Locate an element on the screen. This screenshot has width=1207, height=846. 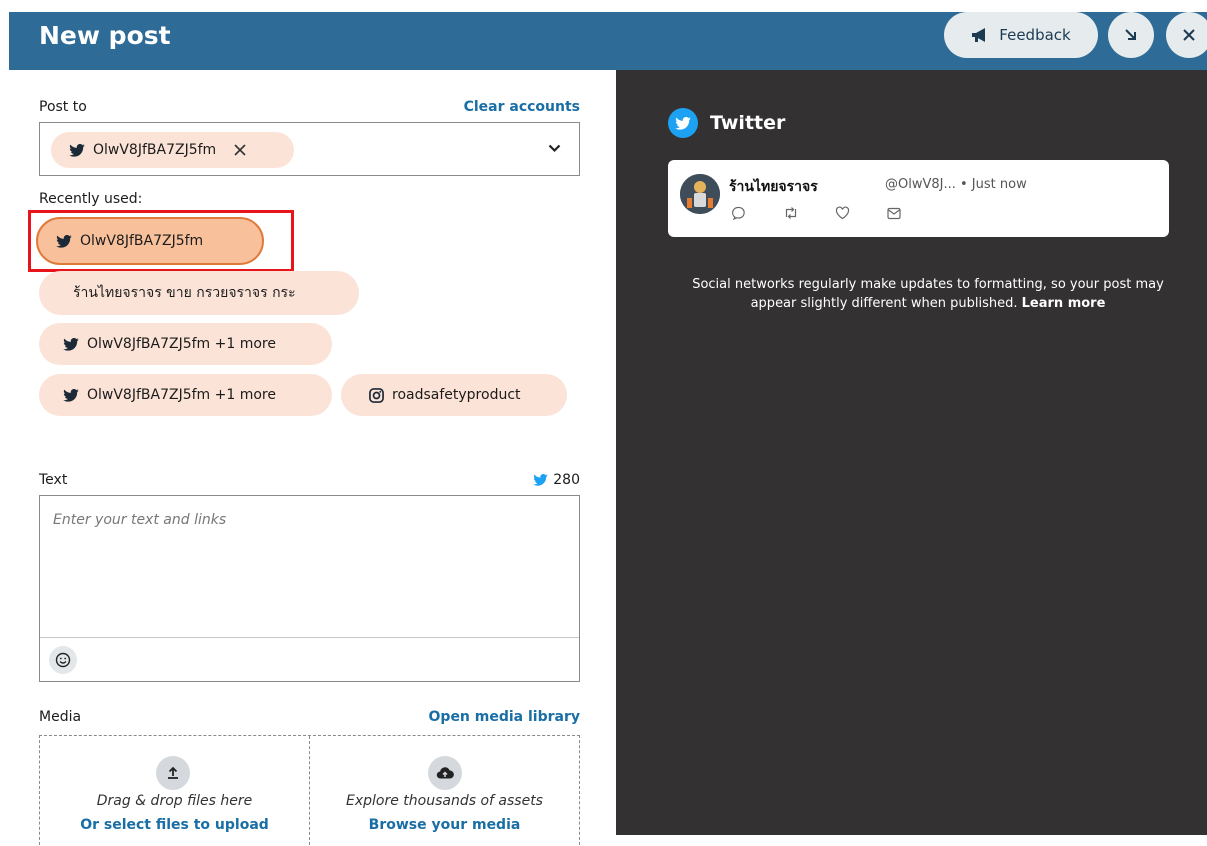
upload-icon is located at coordinates (173, 773).